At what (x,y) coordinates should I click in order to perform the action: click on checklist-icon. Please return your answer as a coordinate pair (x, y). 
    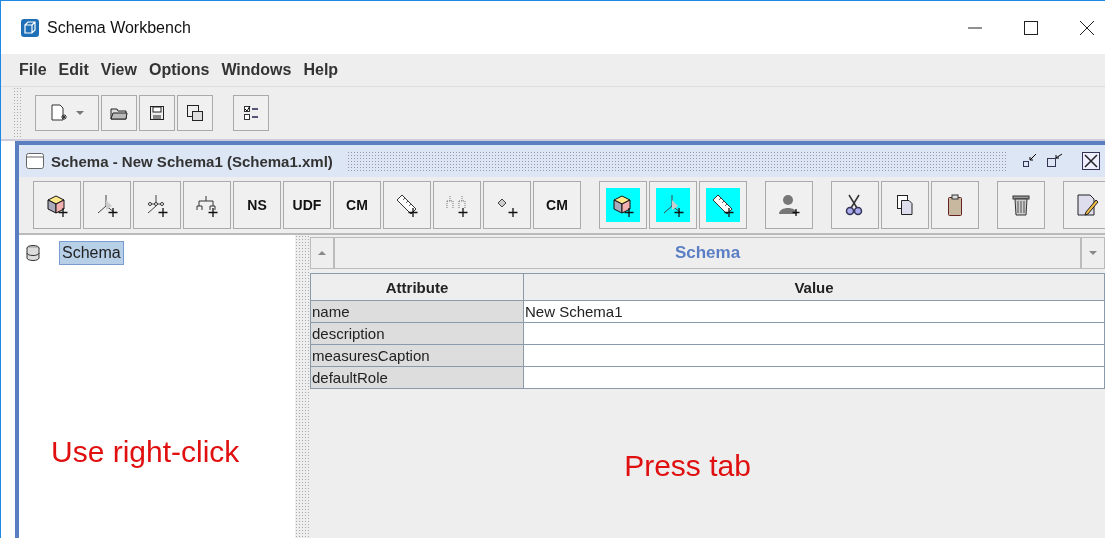
    Looking at the image, I should click on (251, 113).